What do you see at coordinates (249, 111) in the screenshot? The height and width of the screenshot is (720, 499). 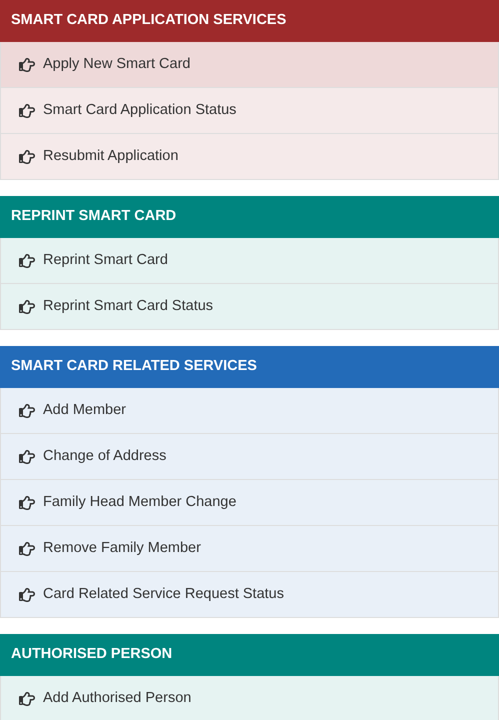 I see `menu-item: Smart Card Application Status` at bounding box center [249, 111].